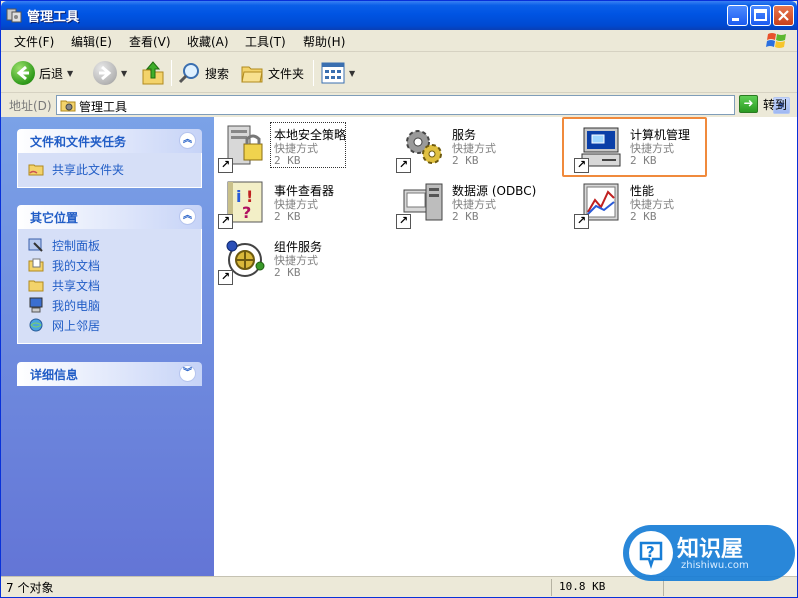 The image size is (798, 598). I want to click on watermark-url: zhishiwu.com, so click(715, 565).